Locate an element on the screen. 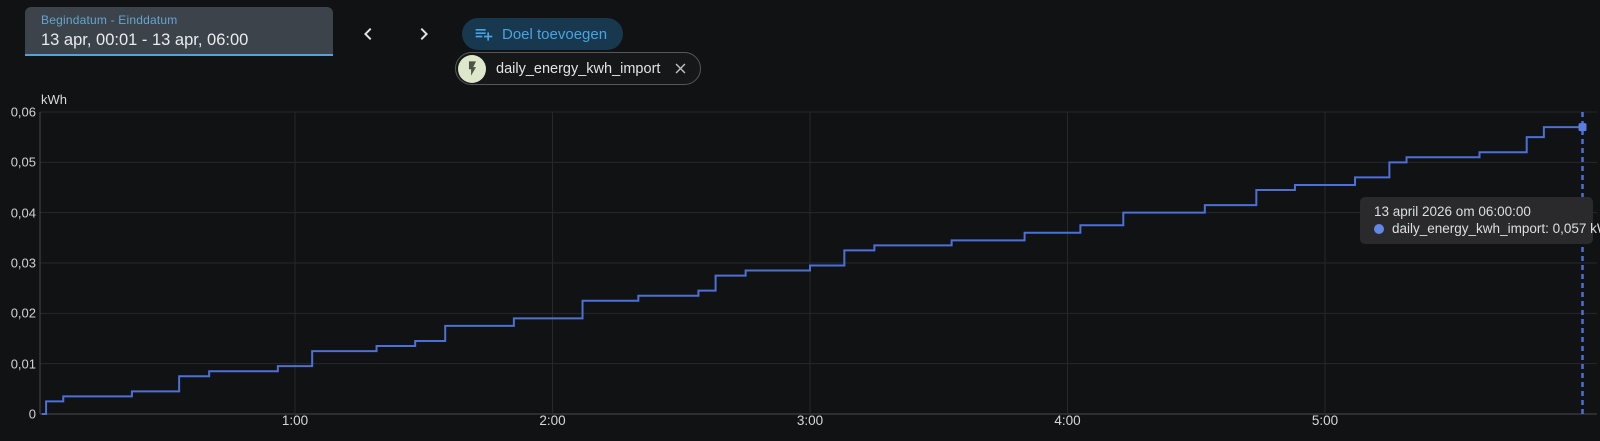  date-range-value: 13 apr, 00:01 - 13 apr, 06:00 is located at coordinates (145, 40).